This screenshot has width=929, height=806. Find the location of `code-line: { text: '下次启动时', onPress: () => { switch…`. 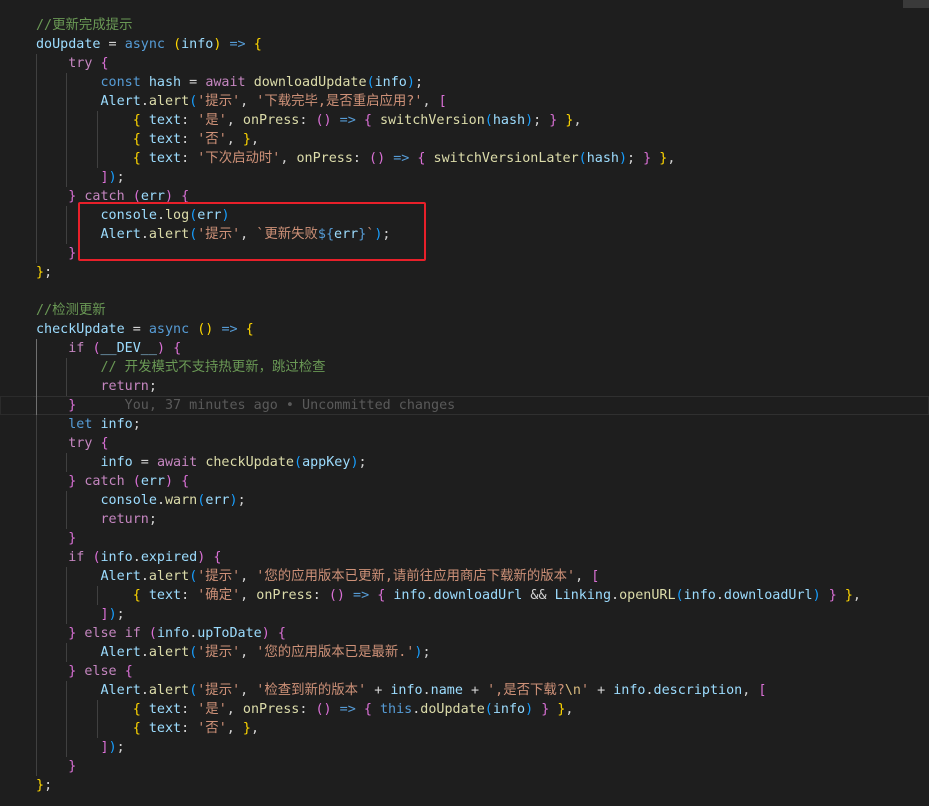

code-line: { text: '下次启动时', onPress: () => { switch… is located at coordinates (464, 158).